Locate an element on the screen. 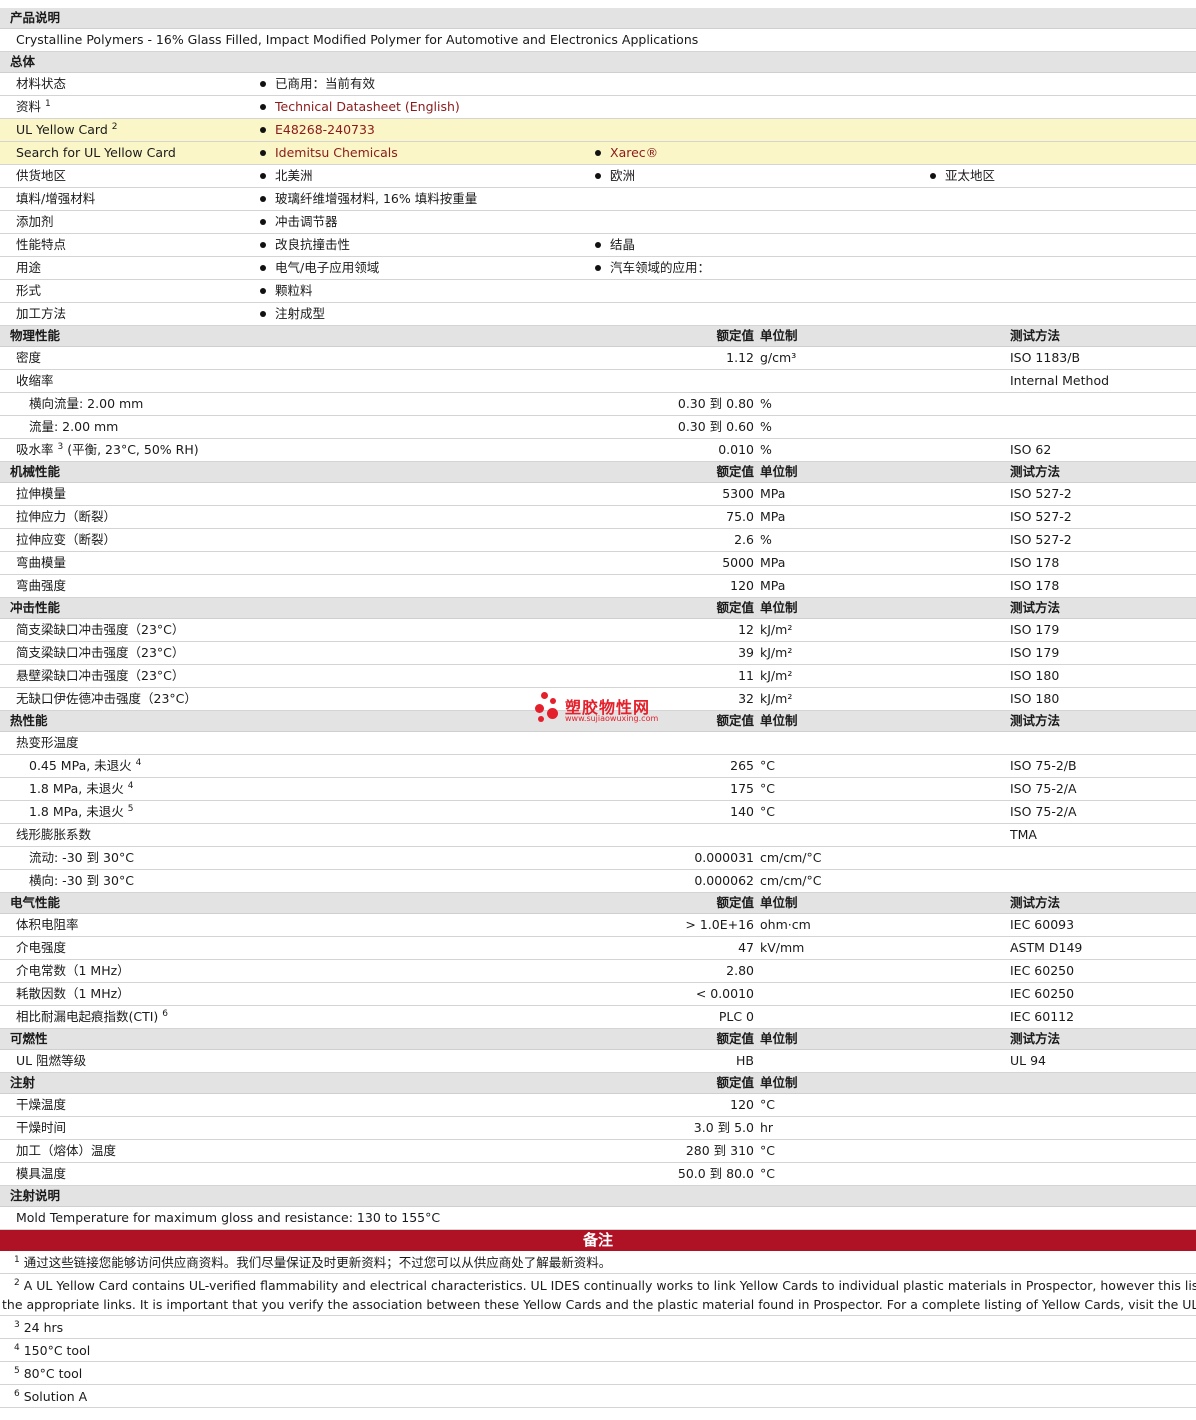 The width and height of the screenshot is (1196, 1420). row-shrinkage-cross: 横向流量: 2.00 mm 0.30 到 0.80 % is located at coordinates (598, 404).